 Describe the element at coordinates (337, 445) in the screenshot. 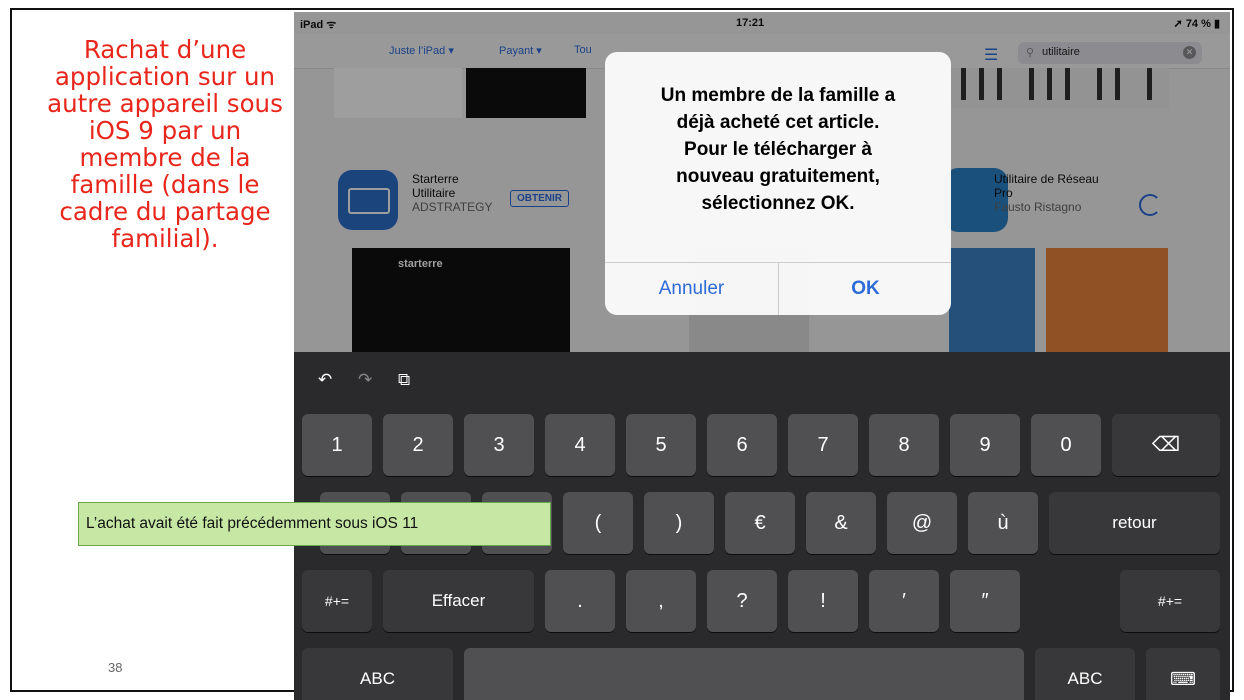

I see `key: 1` at that location.